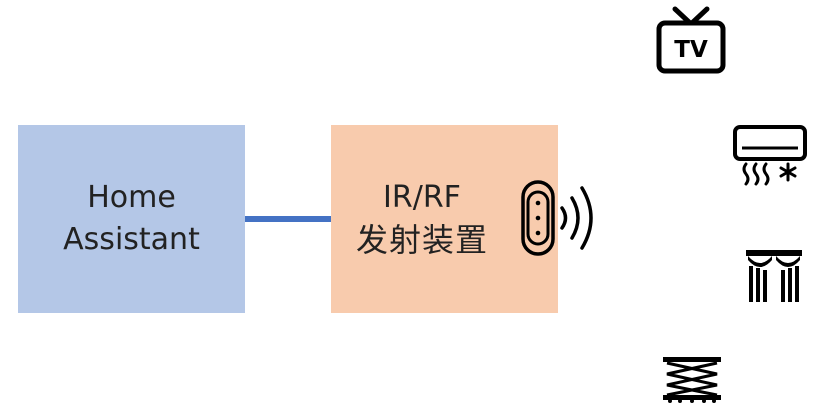 Image resolution: width=821 pixels, height=412 pixels. What do you see at coordinates (774, 276) in the screenshot?
I see `curtain-icon` at bounding box center [774, 276].